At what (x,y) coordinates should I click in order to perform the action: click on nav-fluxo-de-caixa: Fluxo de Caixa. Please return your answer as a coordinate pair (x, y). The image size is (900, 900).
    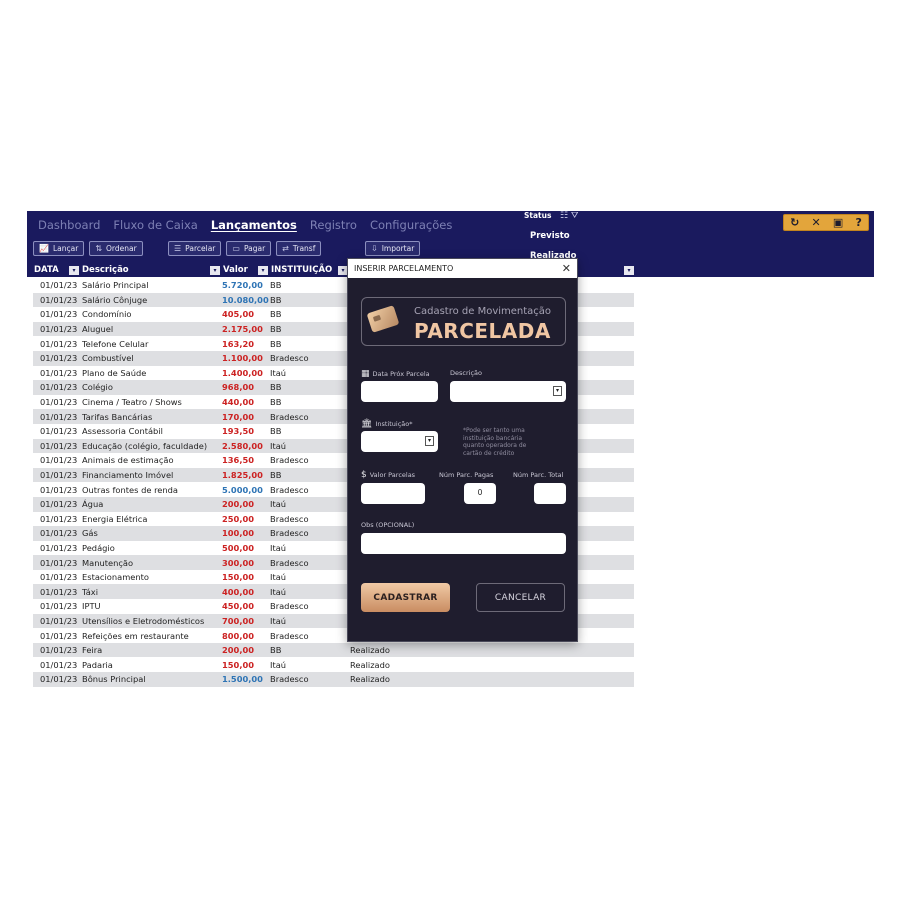
    Looking at the image, I should click on (155, 225).